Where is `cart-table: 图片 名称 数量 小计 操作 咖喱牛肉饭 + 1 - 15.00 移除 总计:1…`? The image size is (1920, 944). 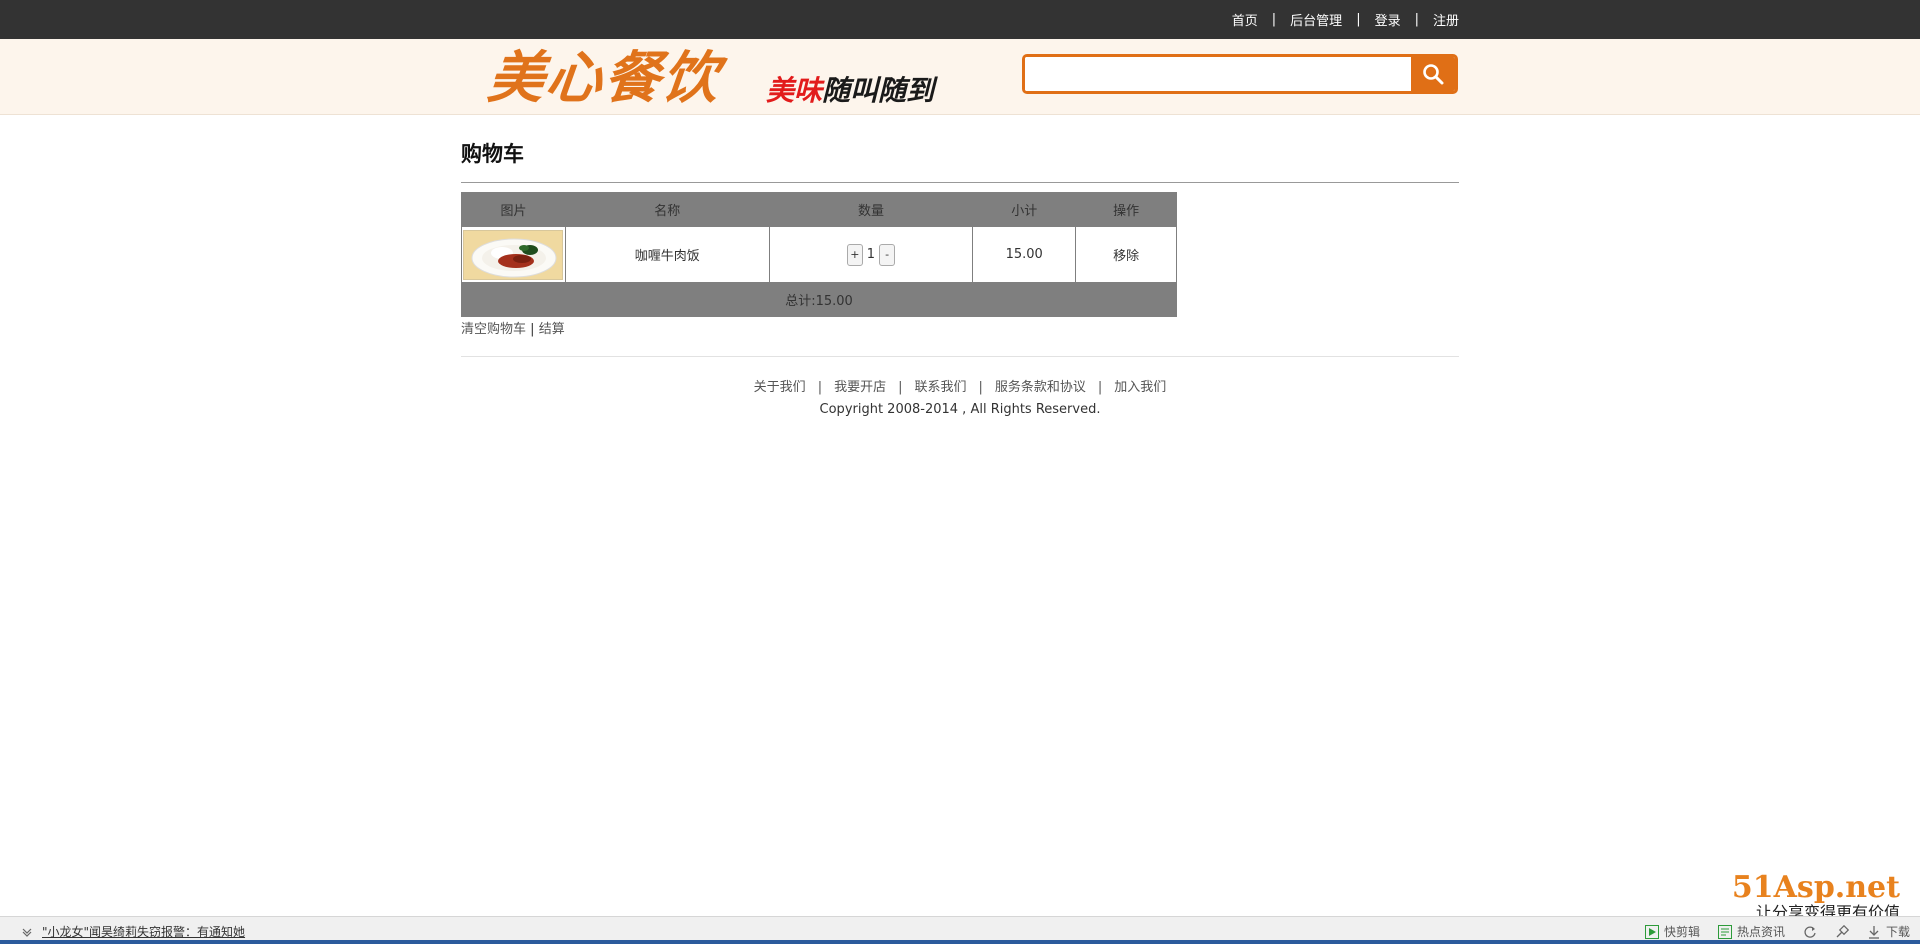
cart-table: 图片 名称 数量 小计 操作 咖喱牛肉饭 + 1 - 15.00 移除 总计:1… is located at coordinates (819, 254).